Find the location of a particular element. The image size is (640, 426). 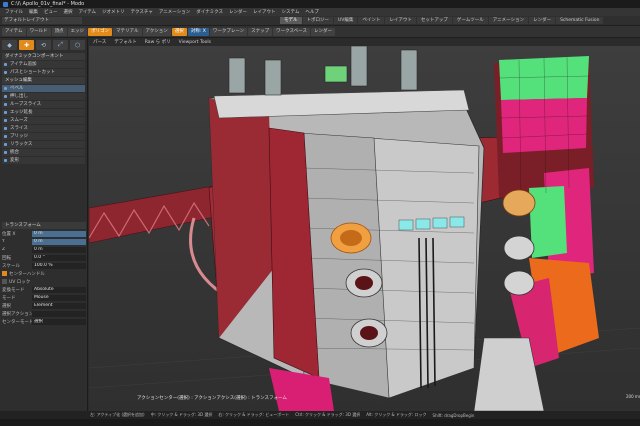

transform-label: Y is located at coordinates (3, 241).